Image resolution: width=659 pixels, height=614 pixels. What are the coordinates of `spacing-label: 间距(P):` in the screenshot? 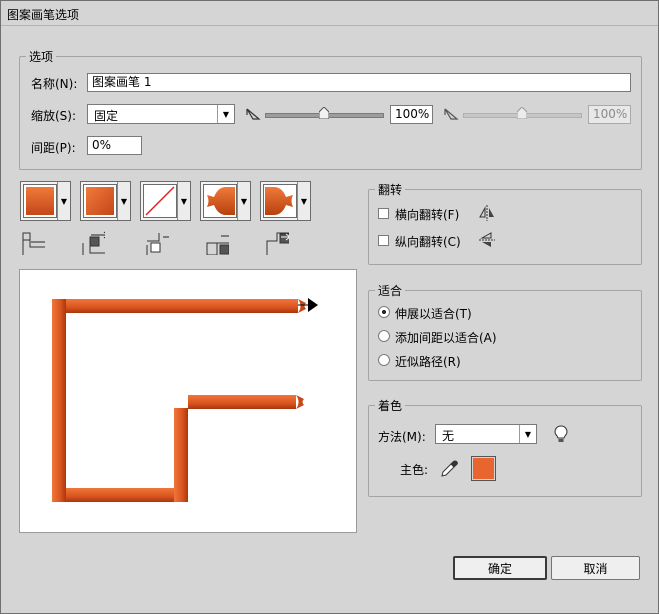 It's located at (53, 148).